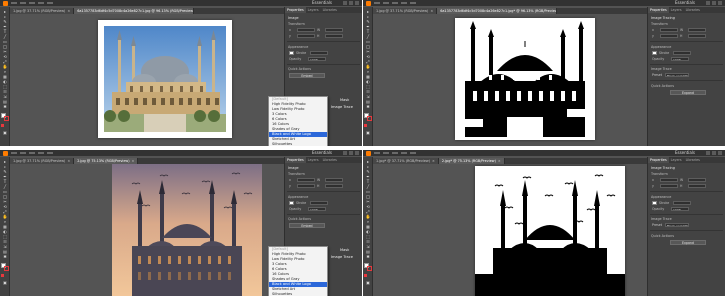  I want to click on mask-button: Mask, so click(344, 100).